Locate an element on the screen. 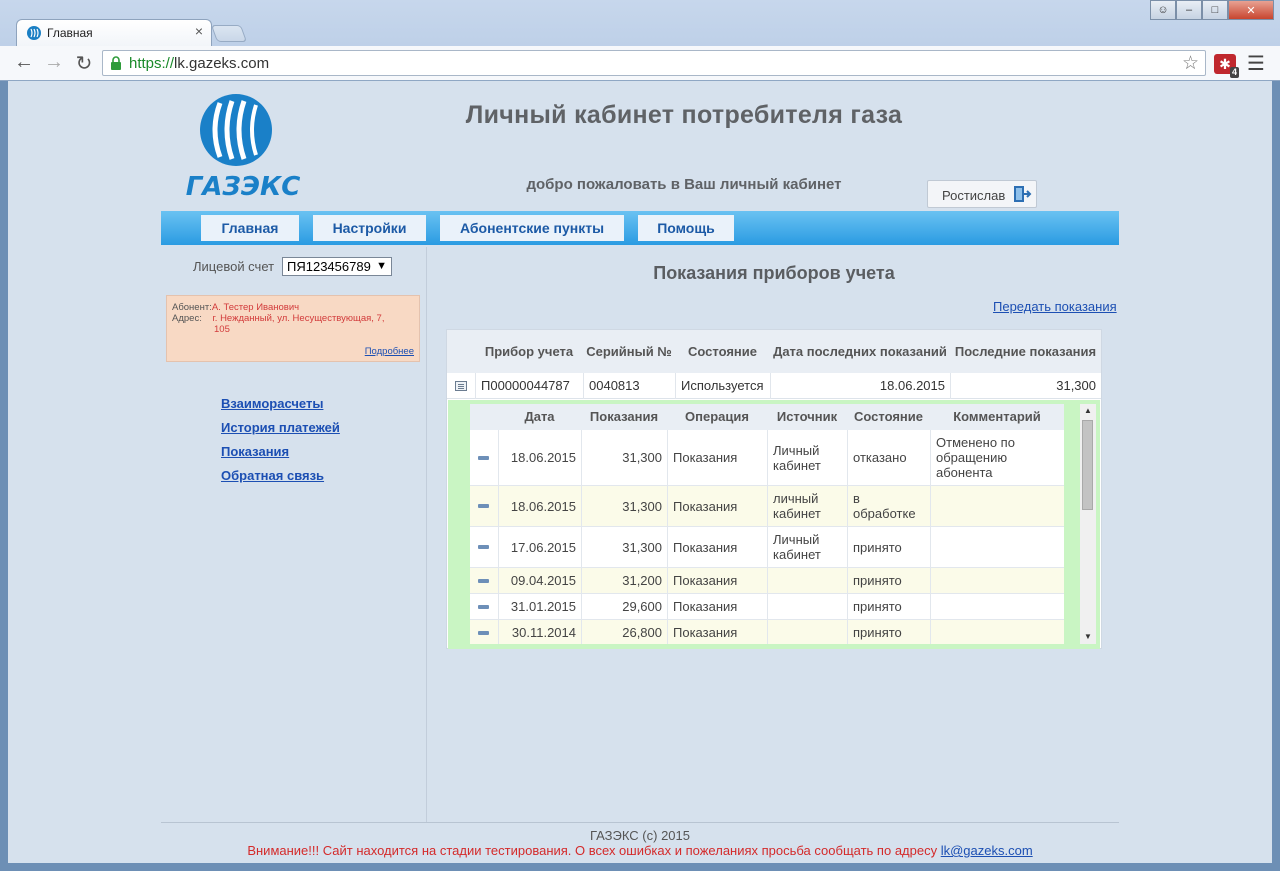  back-icon: ← is located at coordinates (24, 62).